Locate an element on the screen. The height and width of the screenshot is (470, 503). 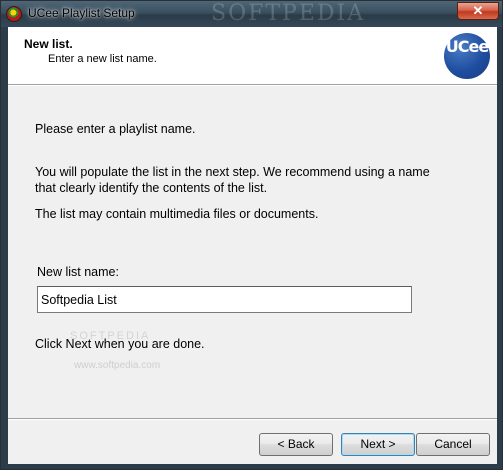
back-button: < Back is located at coordinates (296, 444).